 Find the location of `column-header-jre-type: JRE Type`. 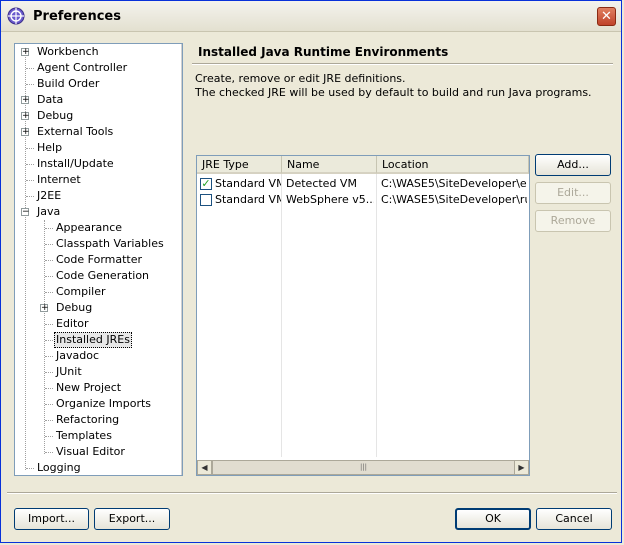

column-header-jre-type: JRE Type is located at coordinates (239, 165).